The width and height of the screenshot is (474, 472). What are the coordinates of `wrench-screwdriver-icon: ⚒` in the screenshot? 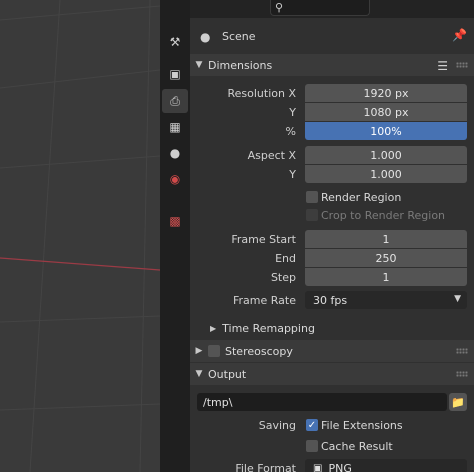 It's located at (175, 42).